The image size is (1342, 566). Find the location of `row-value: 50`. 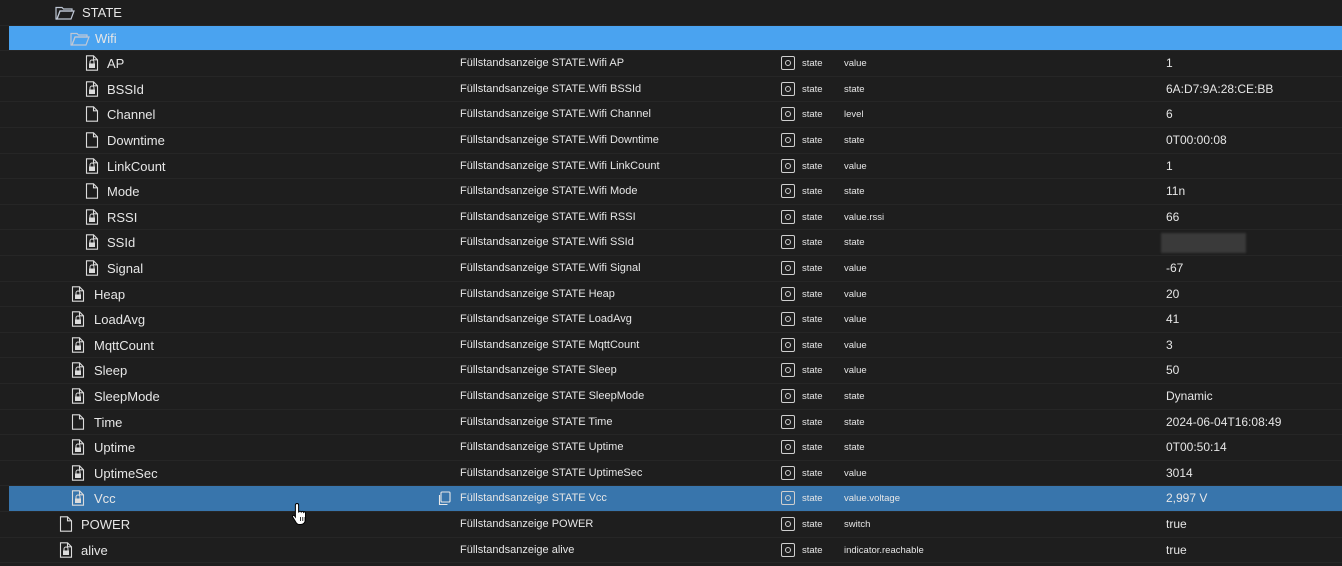

row-value: 50 is located at coordinates (1172, 370).